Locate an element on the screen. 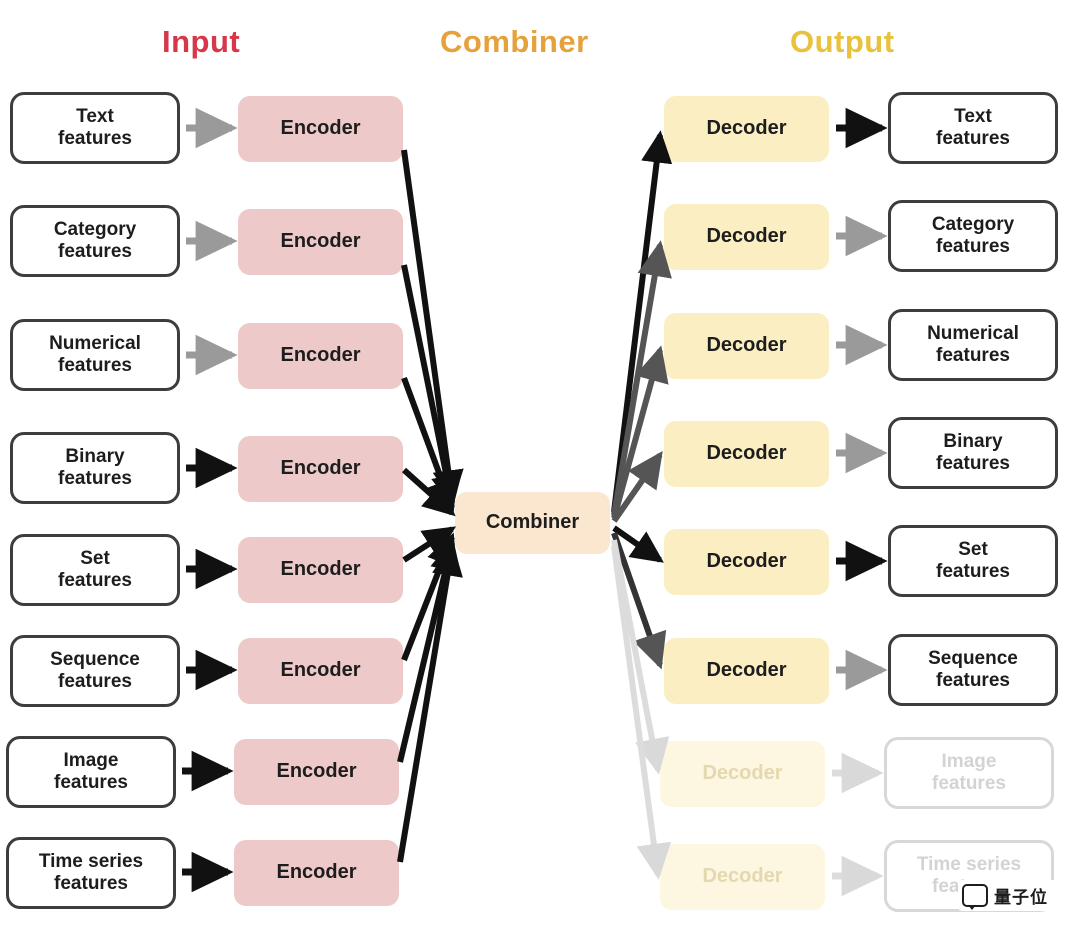  input-feature-box: Sequence features is located at coordinates (95, 671).